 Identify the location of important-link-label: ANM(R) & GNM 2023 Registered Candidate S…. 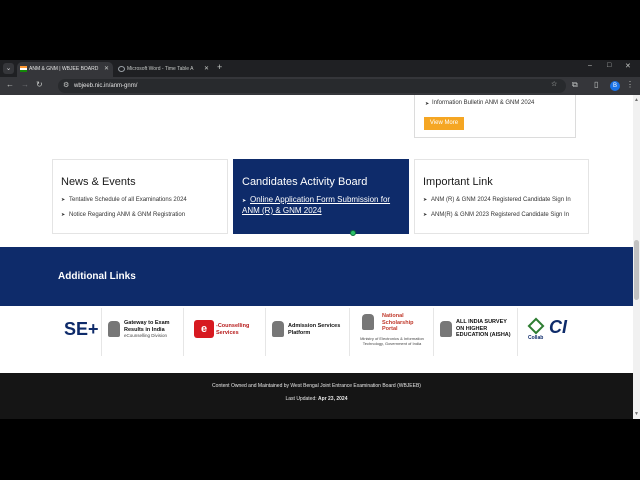
(500, 215).